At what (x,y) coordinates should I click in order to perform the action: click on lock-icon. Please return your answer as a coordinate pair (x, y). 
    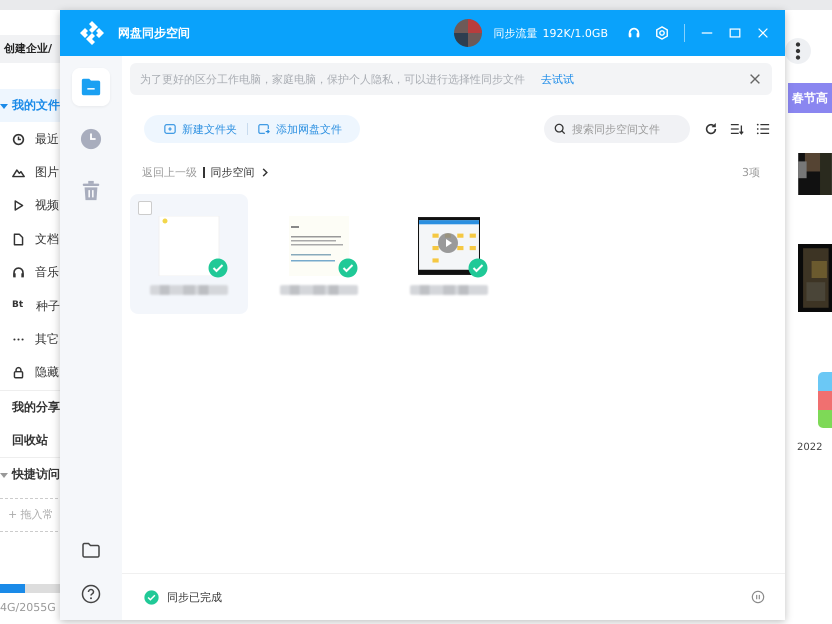
    Looking at the image, I should click on (18, 373).